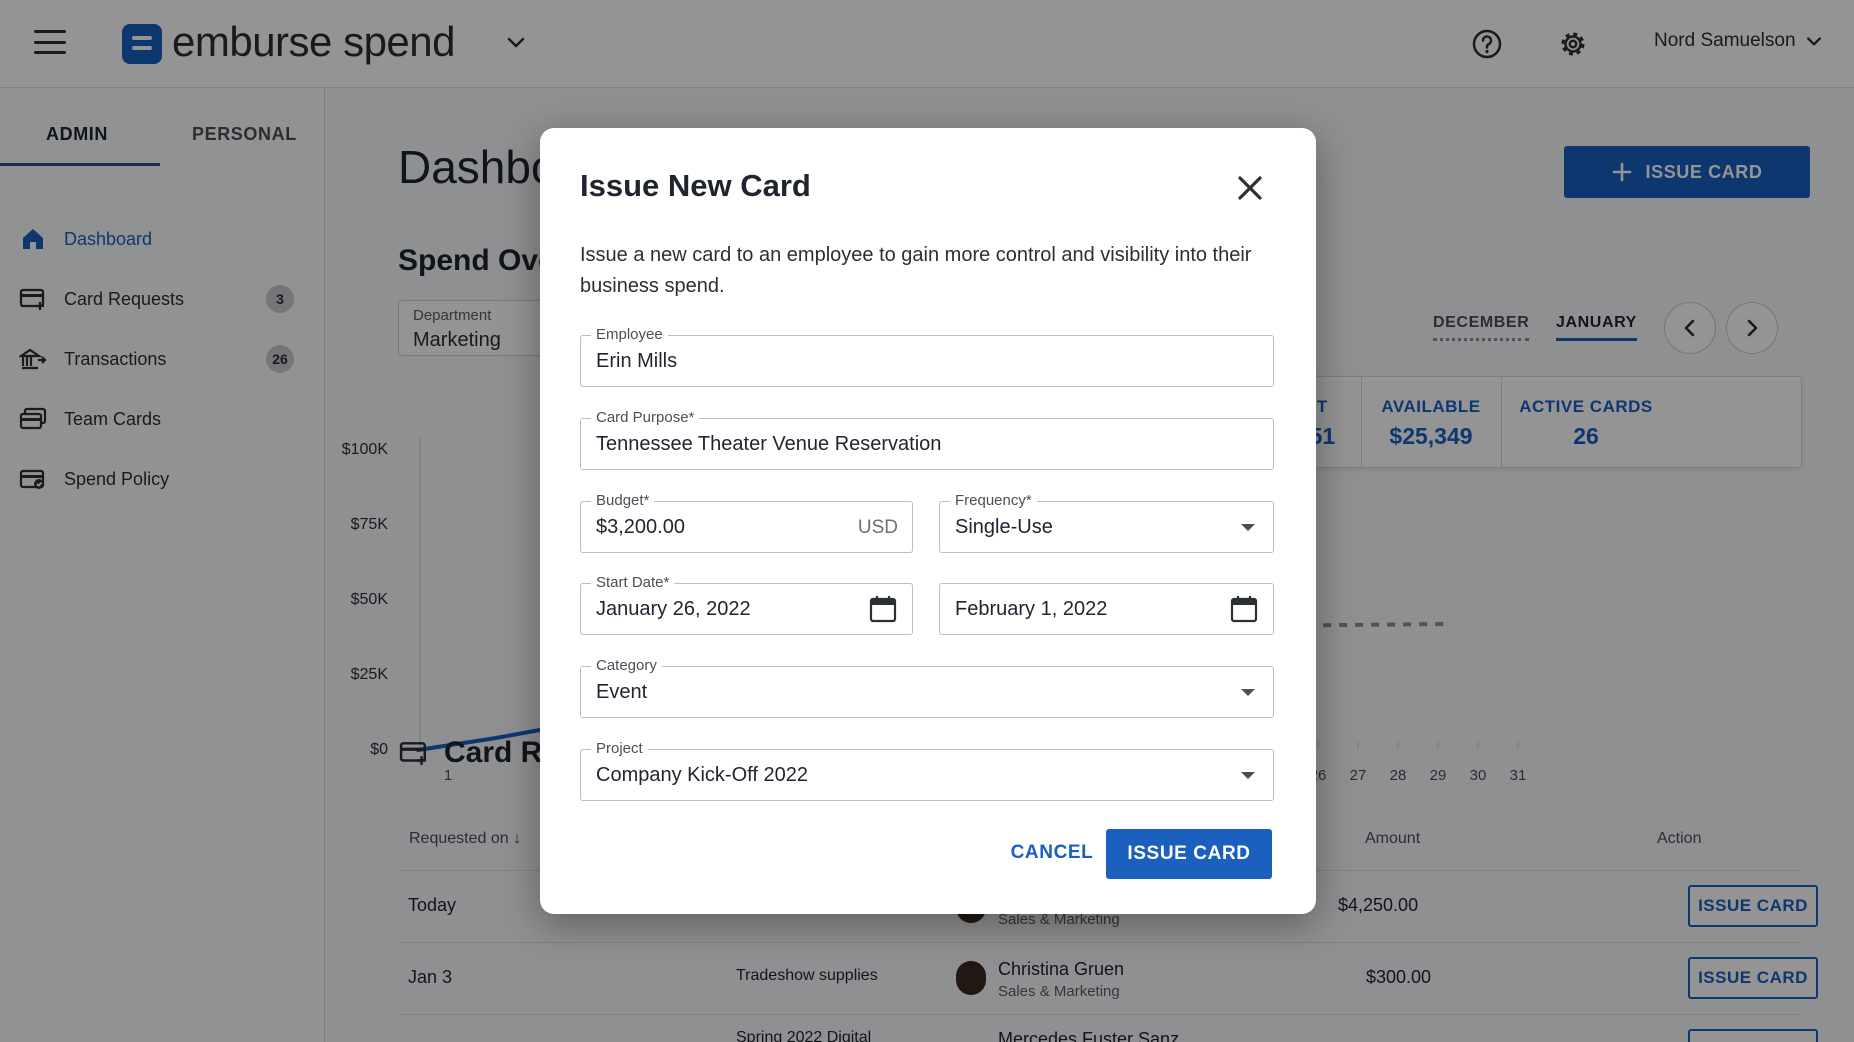  What do you see at coordinates (619, 749) in the screenshot?
I see `project-label: Project` at bounding box center [619, 749].